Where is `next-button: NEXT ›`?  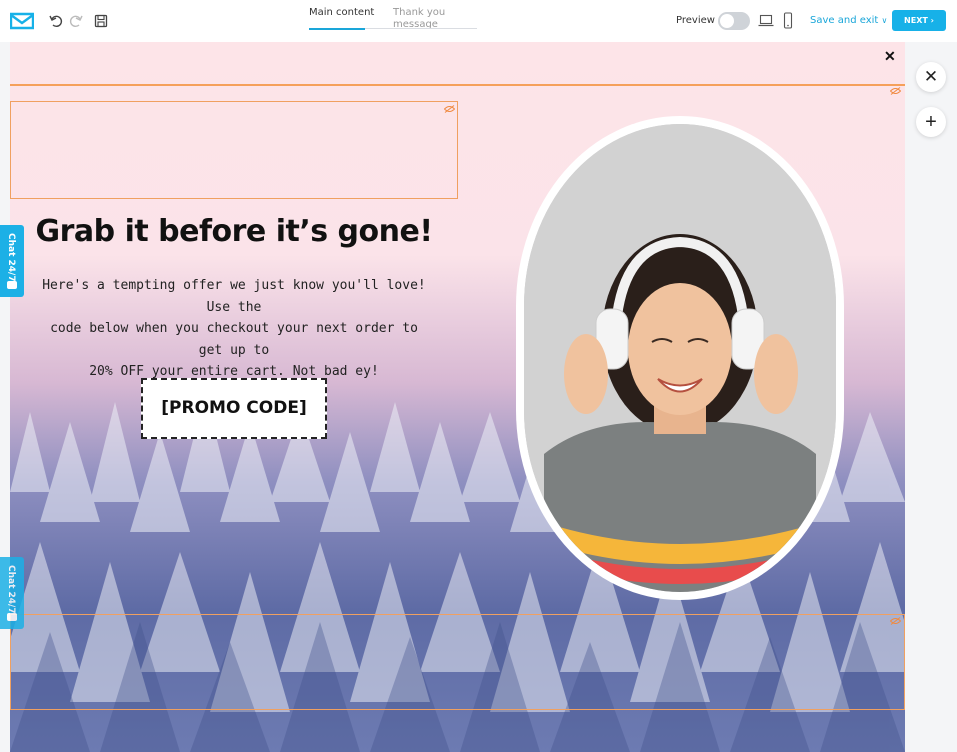
next-button: NEXT › is located at coordinates (919, 20).